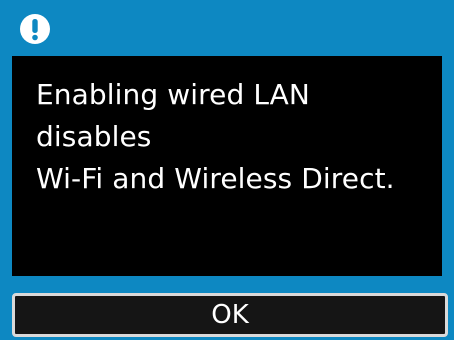 The image size is (454, 340). Describe the element at coordinates (35, 29) in the screenshot. I see `alert-icon` at that location.